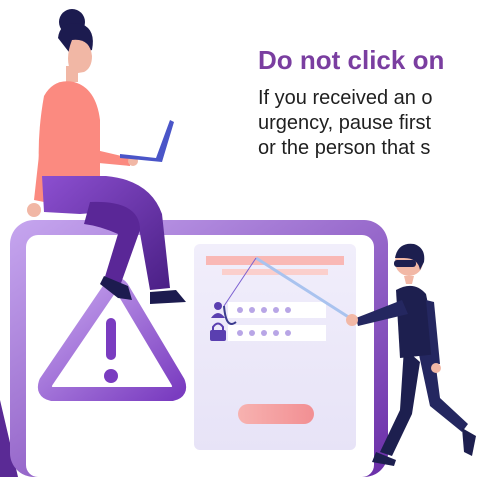  Describe the element at coordinates (276, 414) in the screenshot. I see `form-submit-button` at that location.